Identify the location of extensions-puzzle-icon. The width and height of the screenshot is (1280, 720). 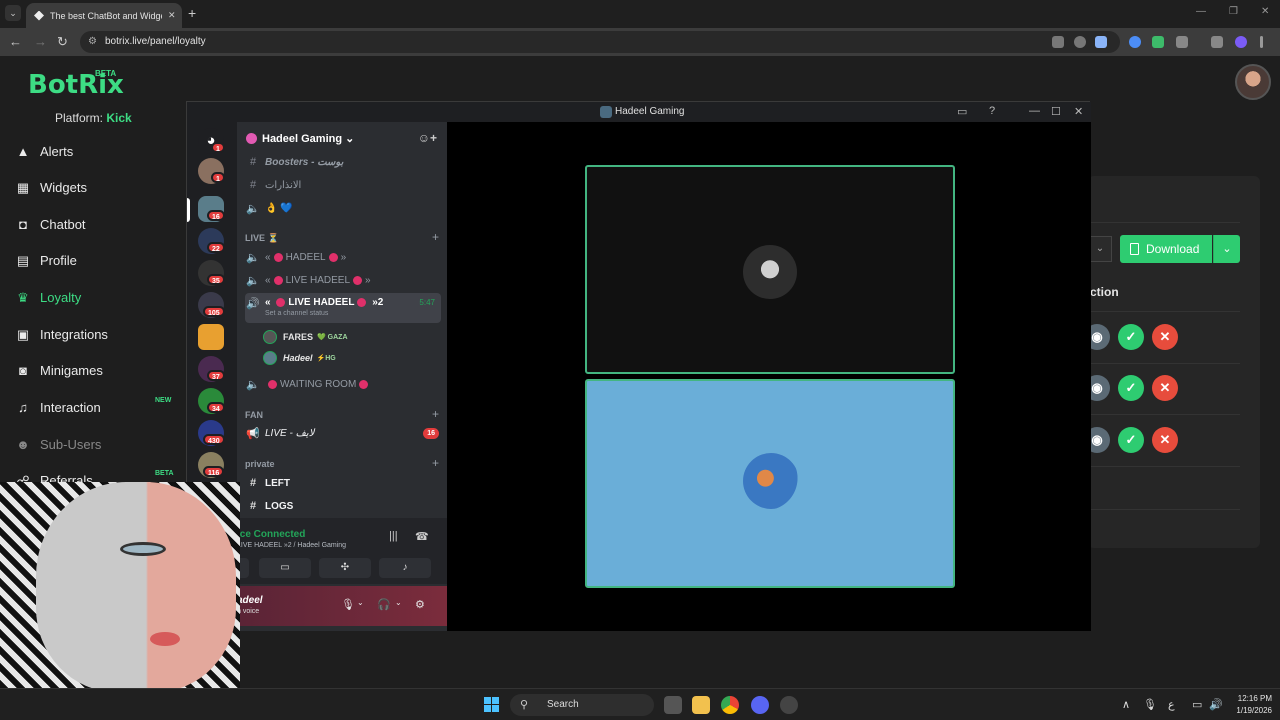
(1182, 42).